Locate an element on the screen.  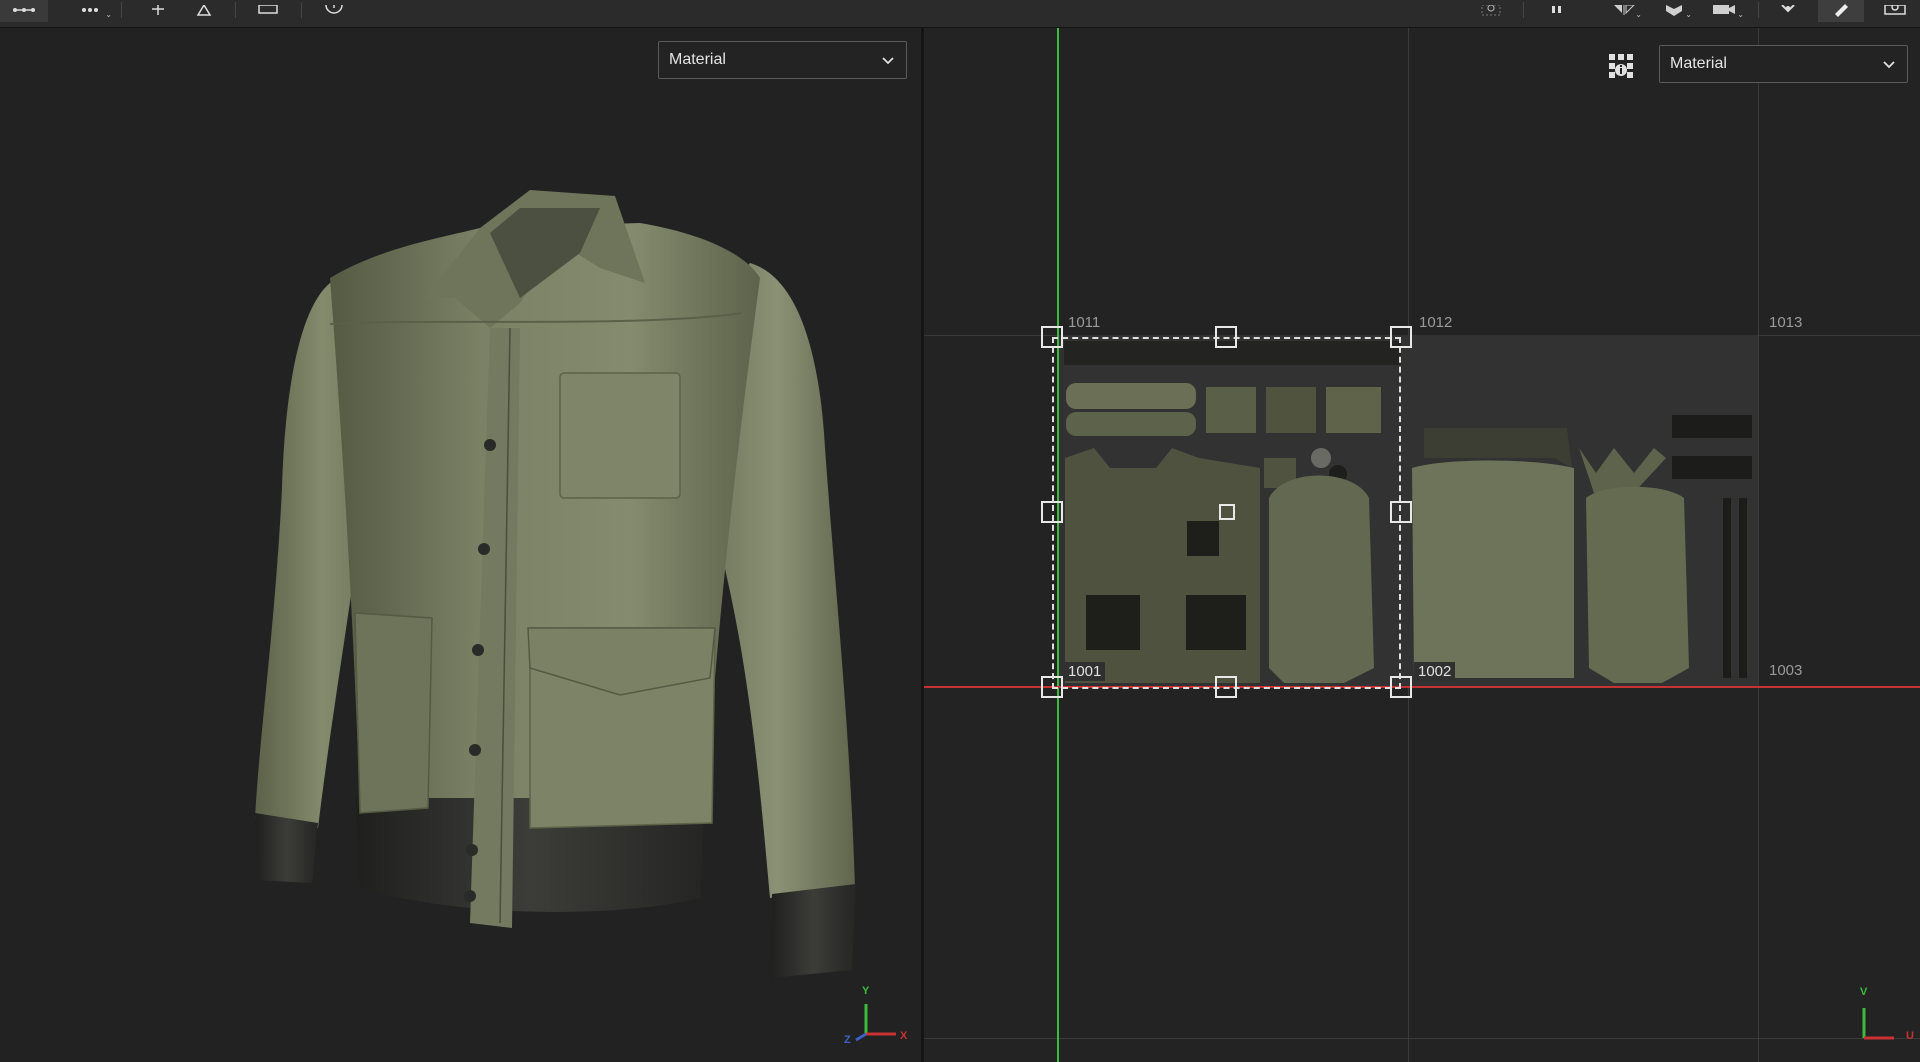
y-axis-label: Y is located at coordinates (866, 991).